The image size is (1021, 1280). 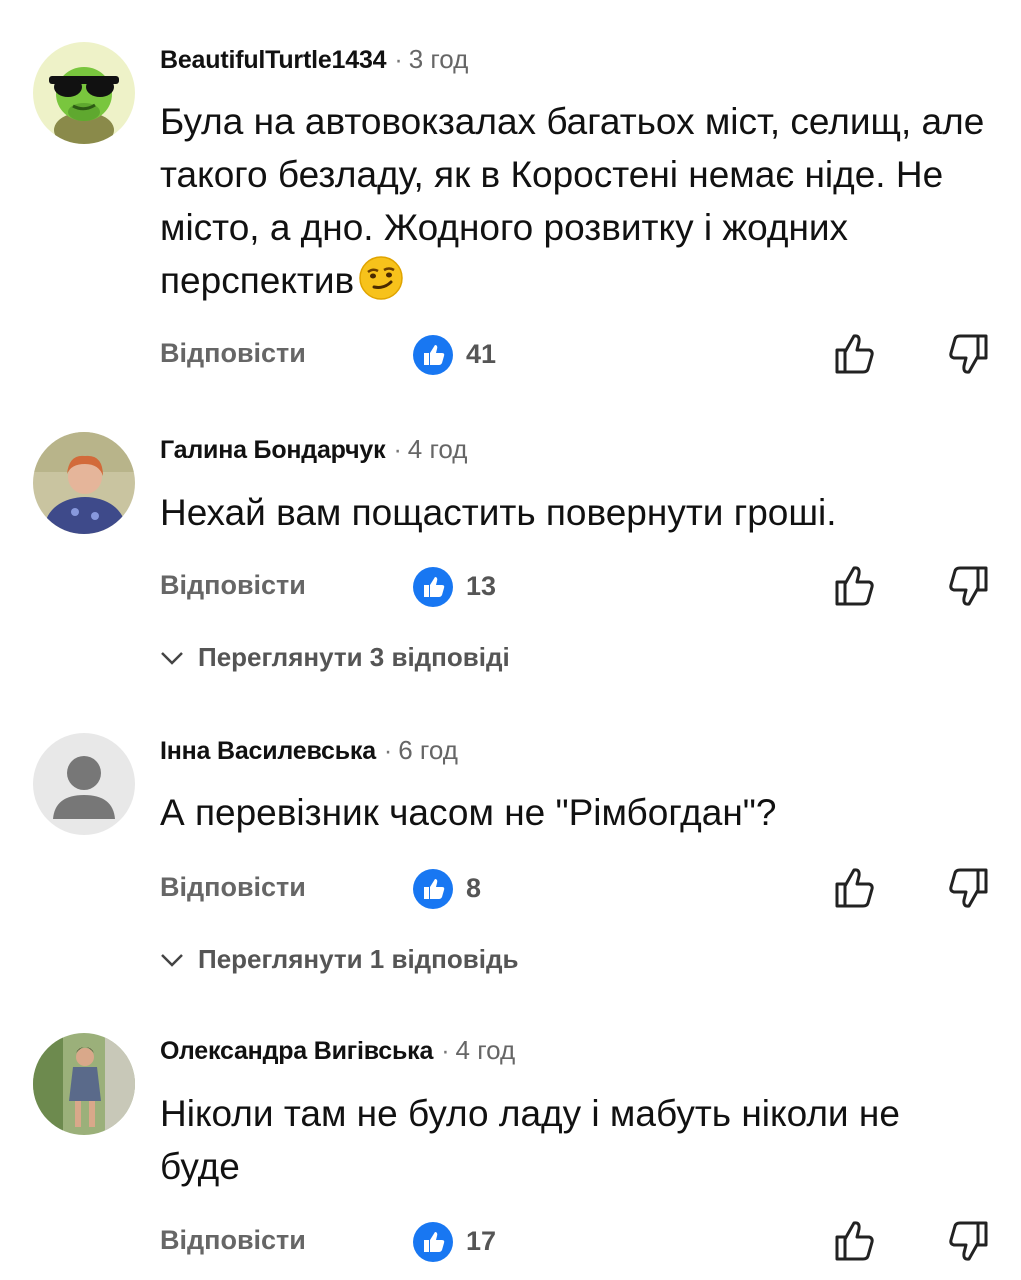 I want to click on view-replies-label: Переглянути 1 відповідь, so click(x=358, y=959).